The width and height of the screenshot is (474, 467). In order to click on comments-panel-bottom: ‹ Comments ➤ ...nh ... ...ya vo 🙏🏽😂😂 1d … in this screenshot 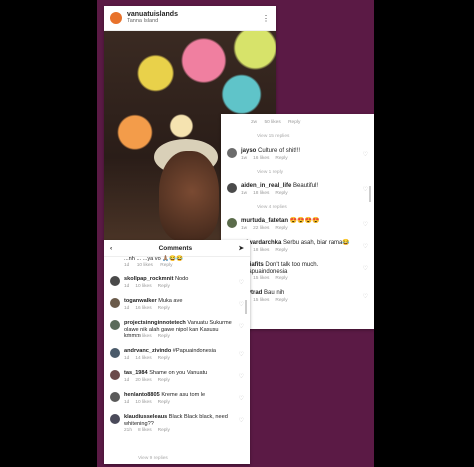, I will do `click(177, 352)`.